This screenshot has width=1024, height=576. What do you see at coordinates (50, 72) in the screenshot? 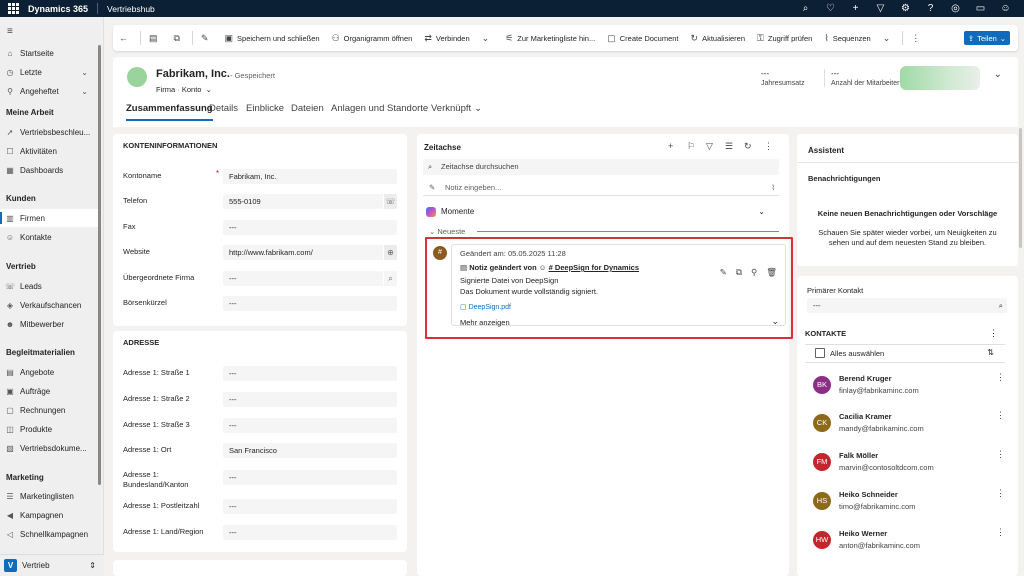
I see `nav-item-recent: ◷ Letzte ⌄` at bounding box center [50, 72].